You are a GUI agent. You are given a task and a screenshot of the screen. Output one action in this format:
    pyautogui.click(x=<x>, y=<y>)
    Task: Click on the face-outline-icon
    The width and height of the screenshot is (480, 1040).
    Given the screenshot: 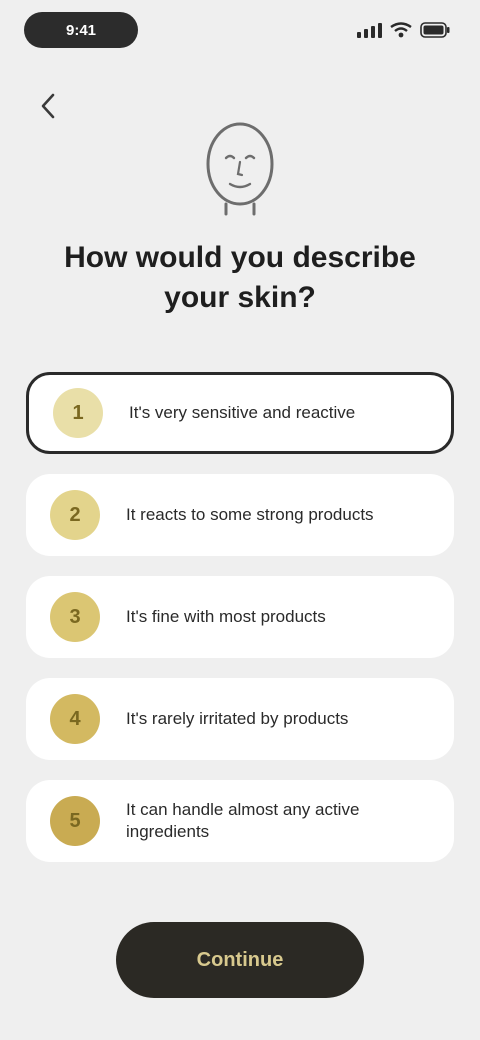 What is the action you would take?
    pyautogui.click(x=240, y=169)
    